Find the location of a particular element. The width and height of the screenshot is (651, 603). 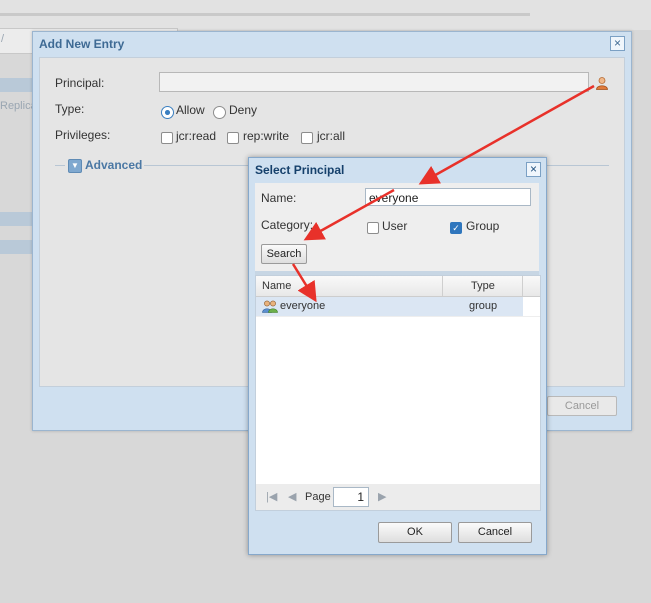

principal-input is located at coordinates (374, 82).